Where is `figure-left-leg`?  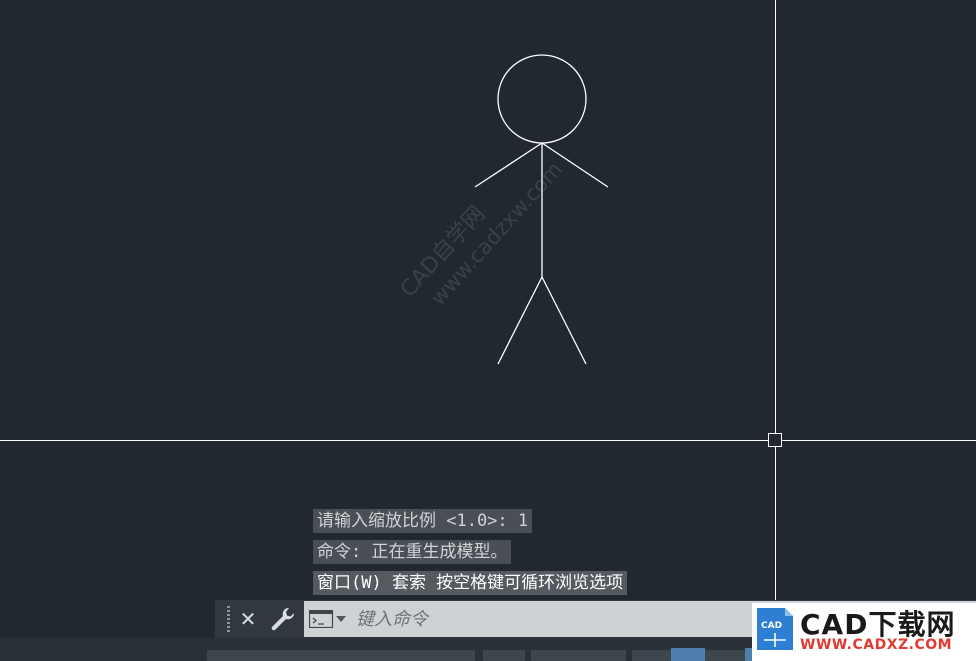
figure-left-leg is located at coordinates (520, 320).